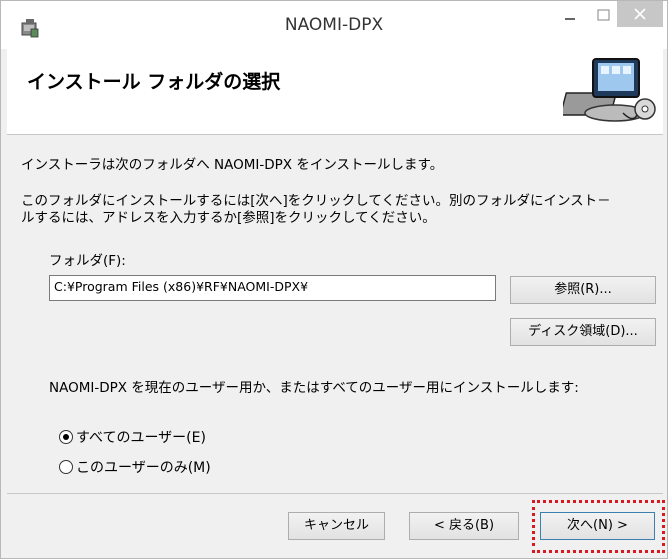  What do you see at coordinates (272, 288) in the screenshot?
I see `folder-path-input: C:¥Program Files (x86)¥RF¥NAOMI-DPX¥` at bounding box center [272, 288].